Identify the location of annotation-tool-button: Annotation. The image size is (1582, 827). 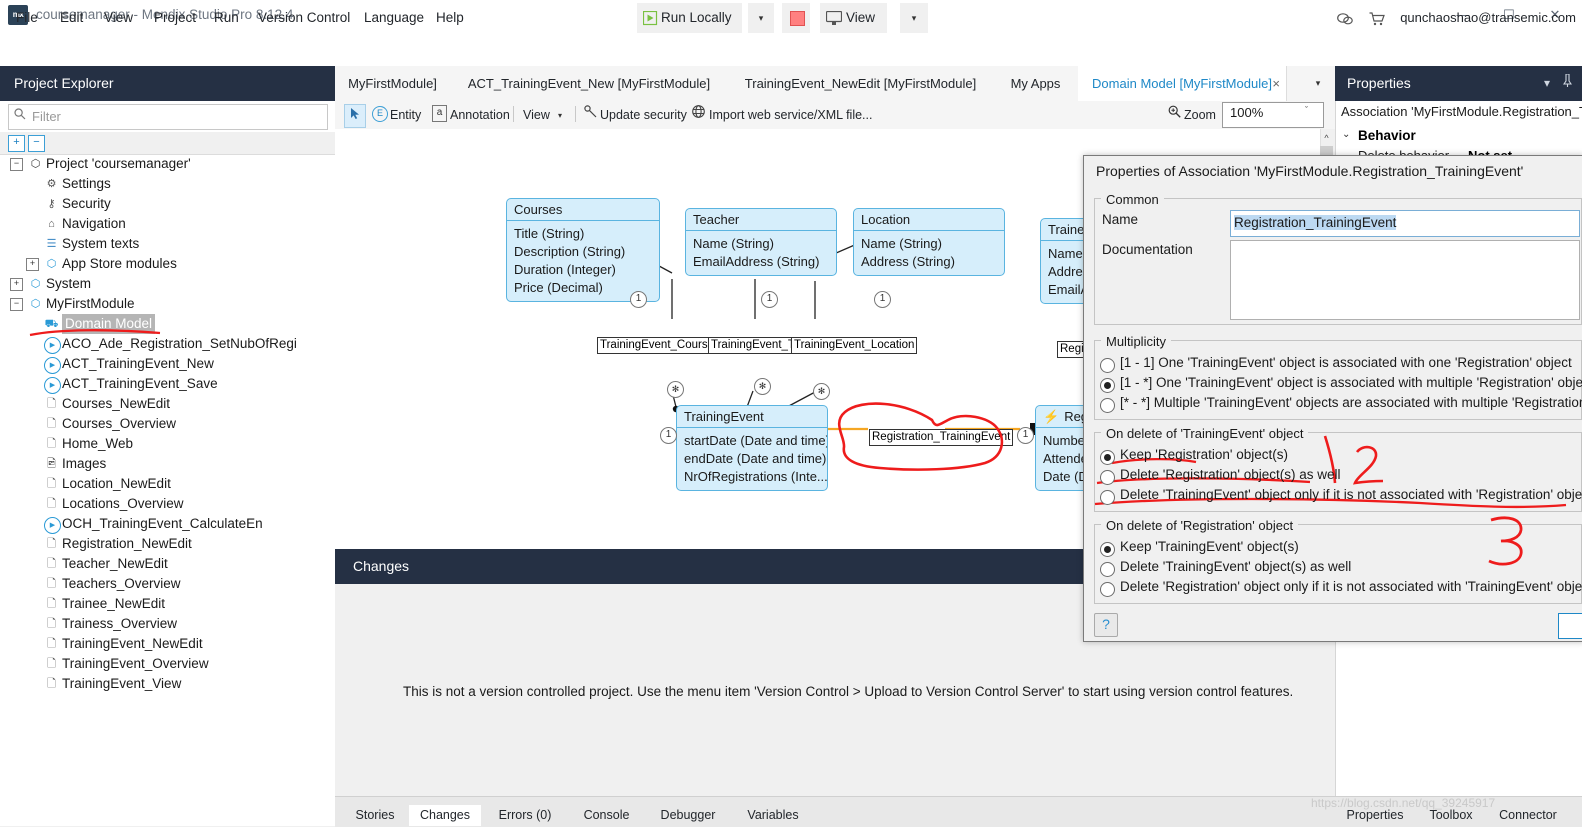
(480, 115).